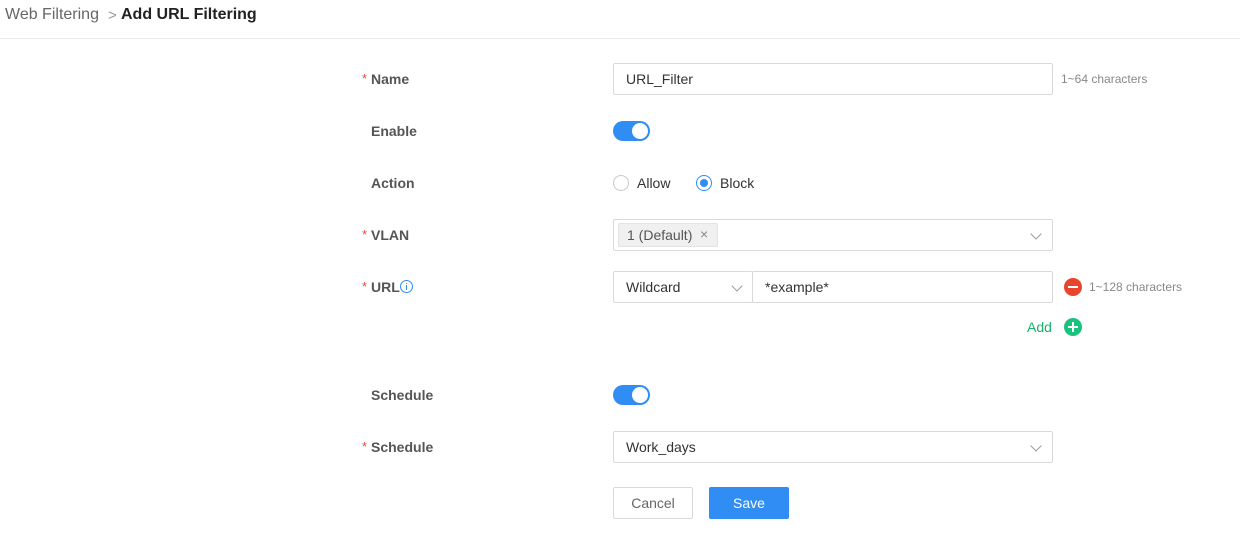 Image resolution: width=1240 pixels, height=550 pixels. I want to click on cancel-button: Cancel, so click(653, 503).